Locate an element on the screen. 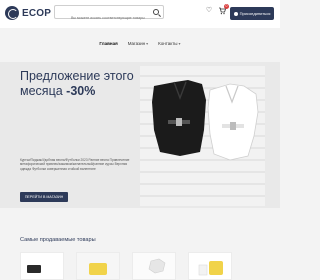 The width and height of the screenshot is (320, 280). best-sellers-title: Самые продаваемые товары is located at coordinates (58, 240).